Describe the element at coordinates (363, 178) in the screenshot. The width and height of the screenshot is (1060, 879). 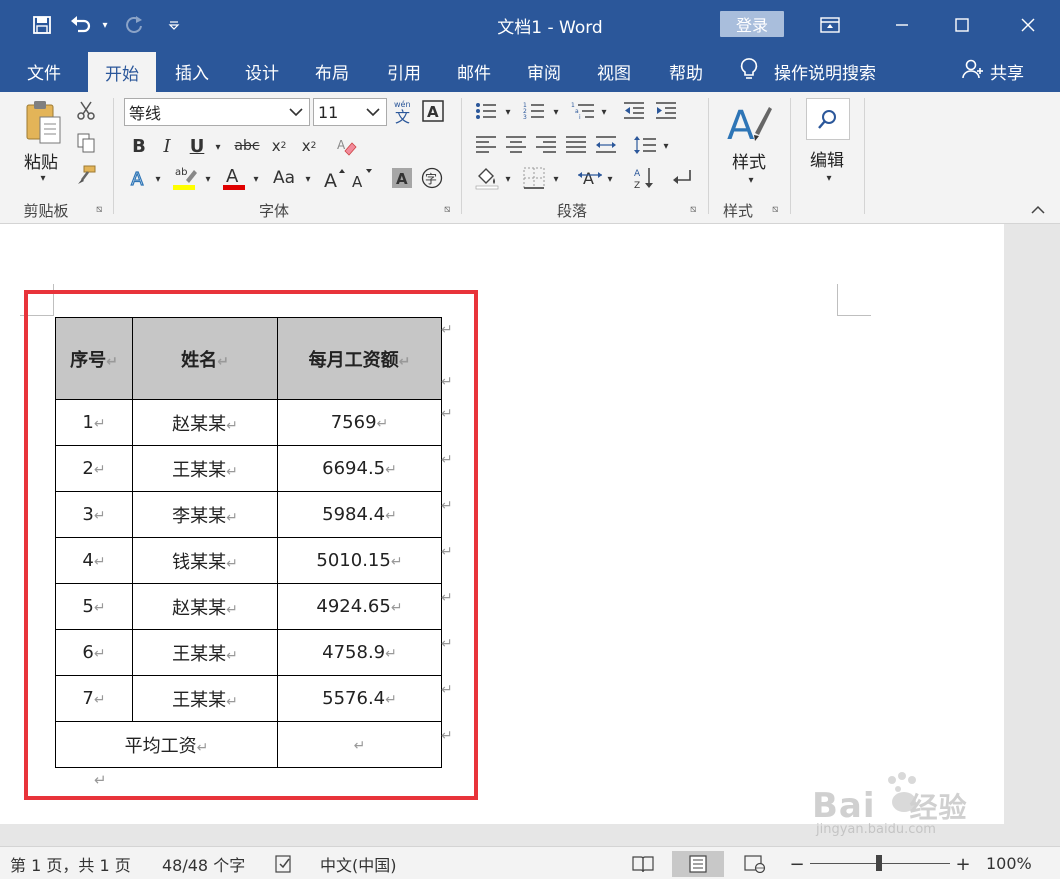
I see `shrink-font-icon: A` at that location.